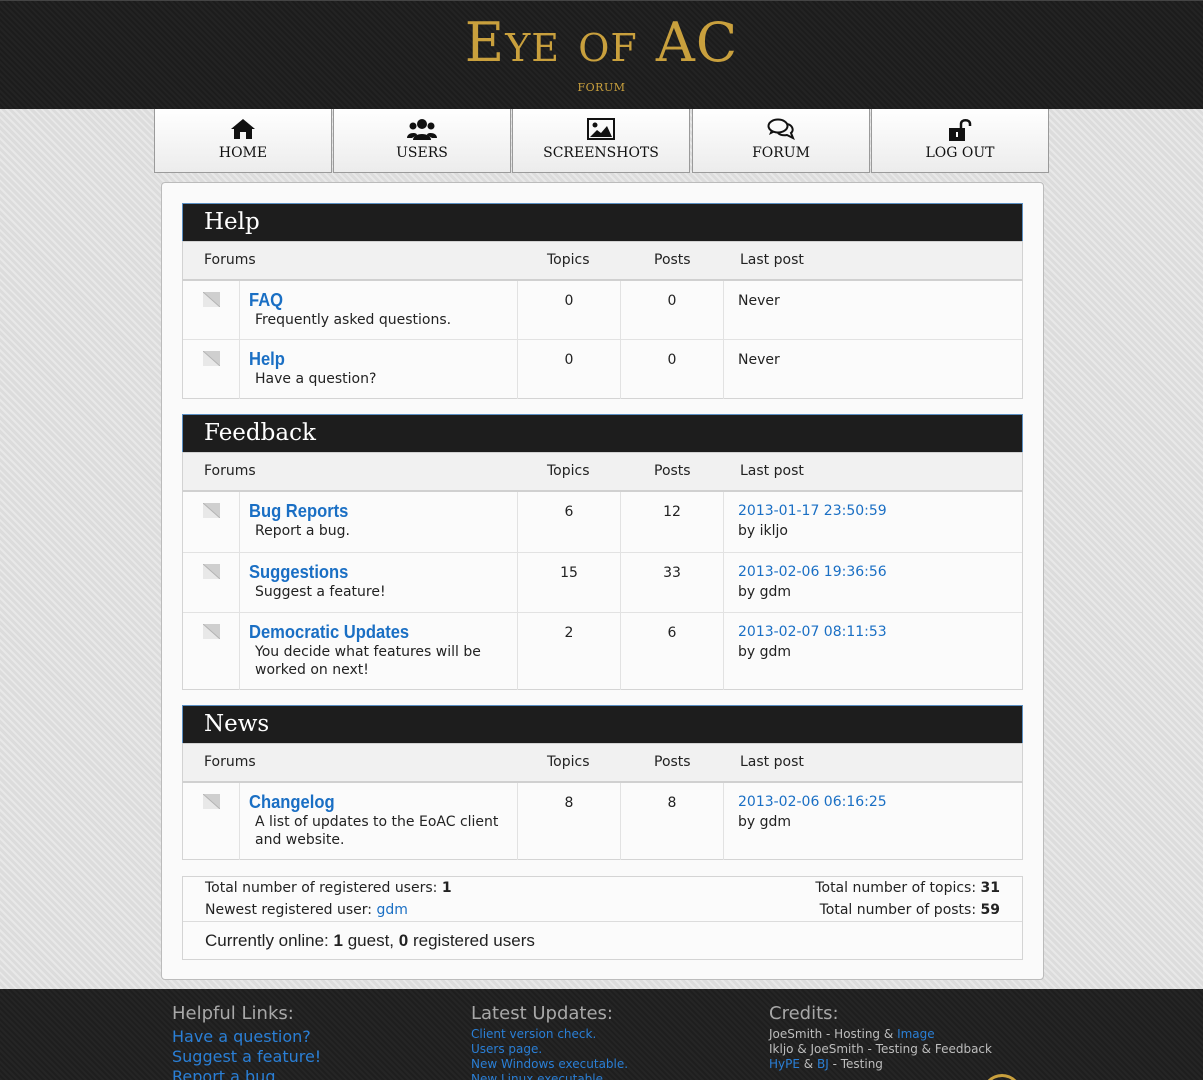  Describe the element at coordinates (549, 1034) in the screenshot. I see `footer-link: Client version check.` at that location.